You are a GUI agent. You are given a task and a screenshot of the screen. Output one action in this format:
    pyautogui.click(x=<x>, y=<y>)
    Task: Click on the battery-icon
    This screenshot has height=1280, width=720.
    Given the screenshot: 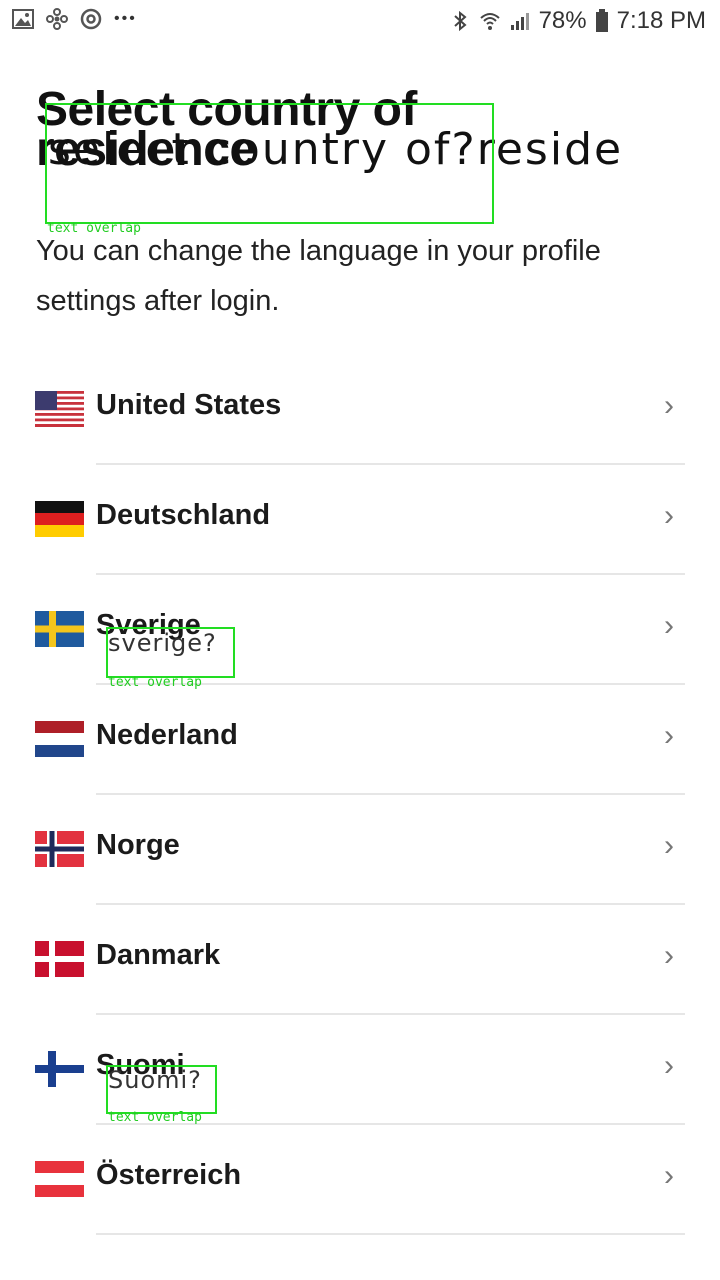 What is the action you would take?
    pyautogui.click(x=601, y=20)
    